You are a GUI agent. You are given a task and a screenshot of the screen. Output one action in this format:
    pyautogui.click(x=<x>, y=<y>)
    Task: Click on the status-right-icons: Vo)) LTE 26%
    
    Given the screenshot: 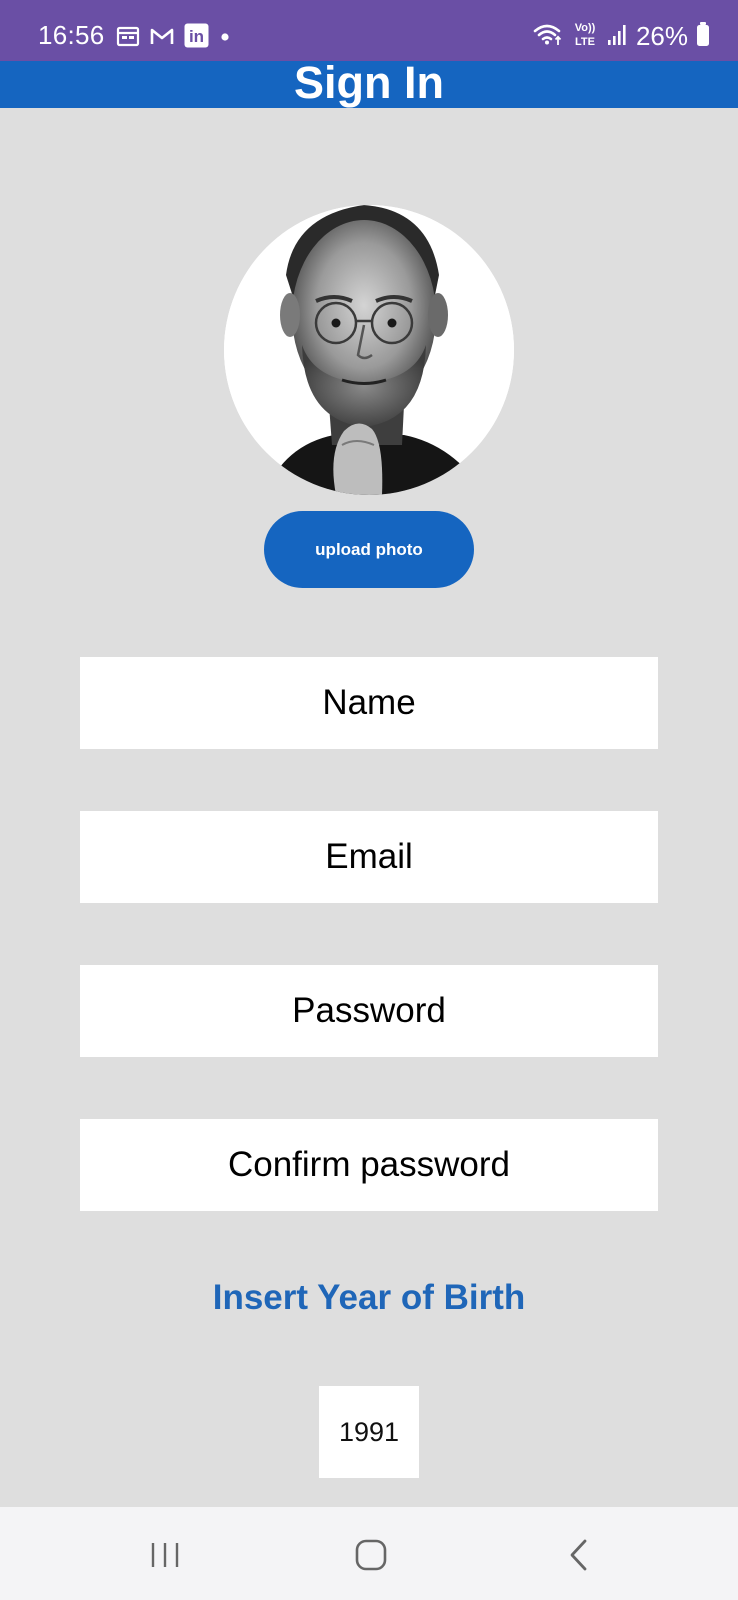 What is the action you would take?
    pyautogui.click(x=621, y=36)
    